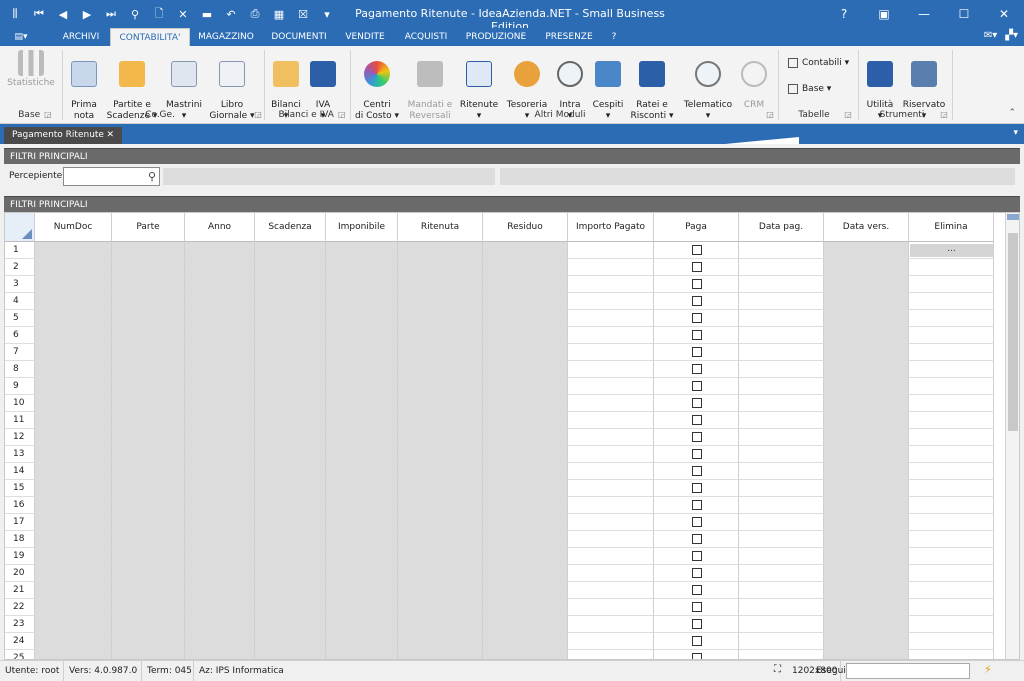 Image resolution: width=1024 pixels, height=681 pixels. What do you see at coordinates (505, 607) in the screenshot?
I see `table-row: 22` at bounding box center [505, 607].